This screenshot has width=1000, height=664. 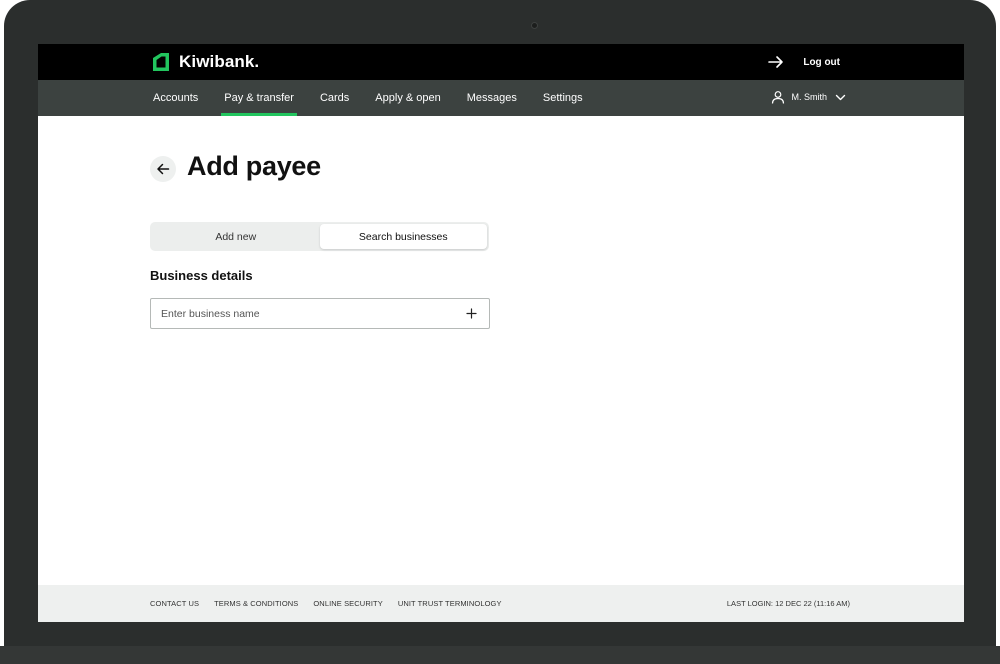 What do you see at coordinates (403, 236) in the screenshot?
I see `tab-search-businesses: Search businesses` at bounding box center [403, 236].